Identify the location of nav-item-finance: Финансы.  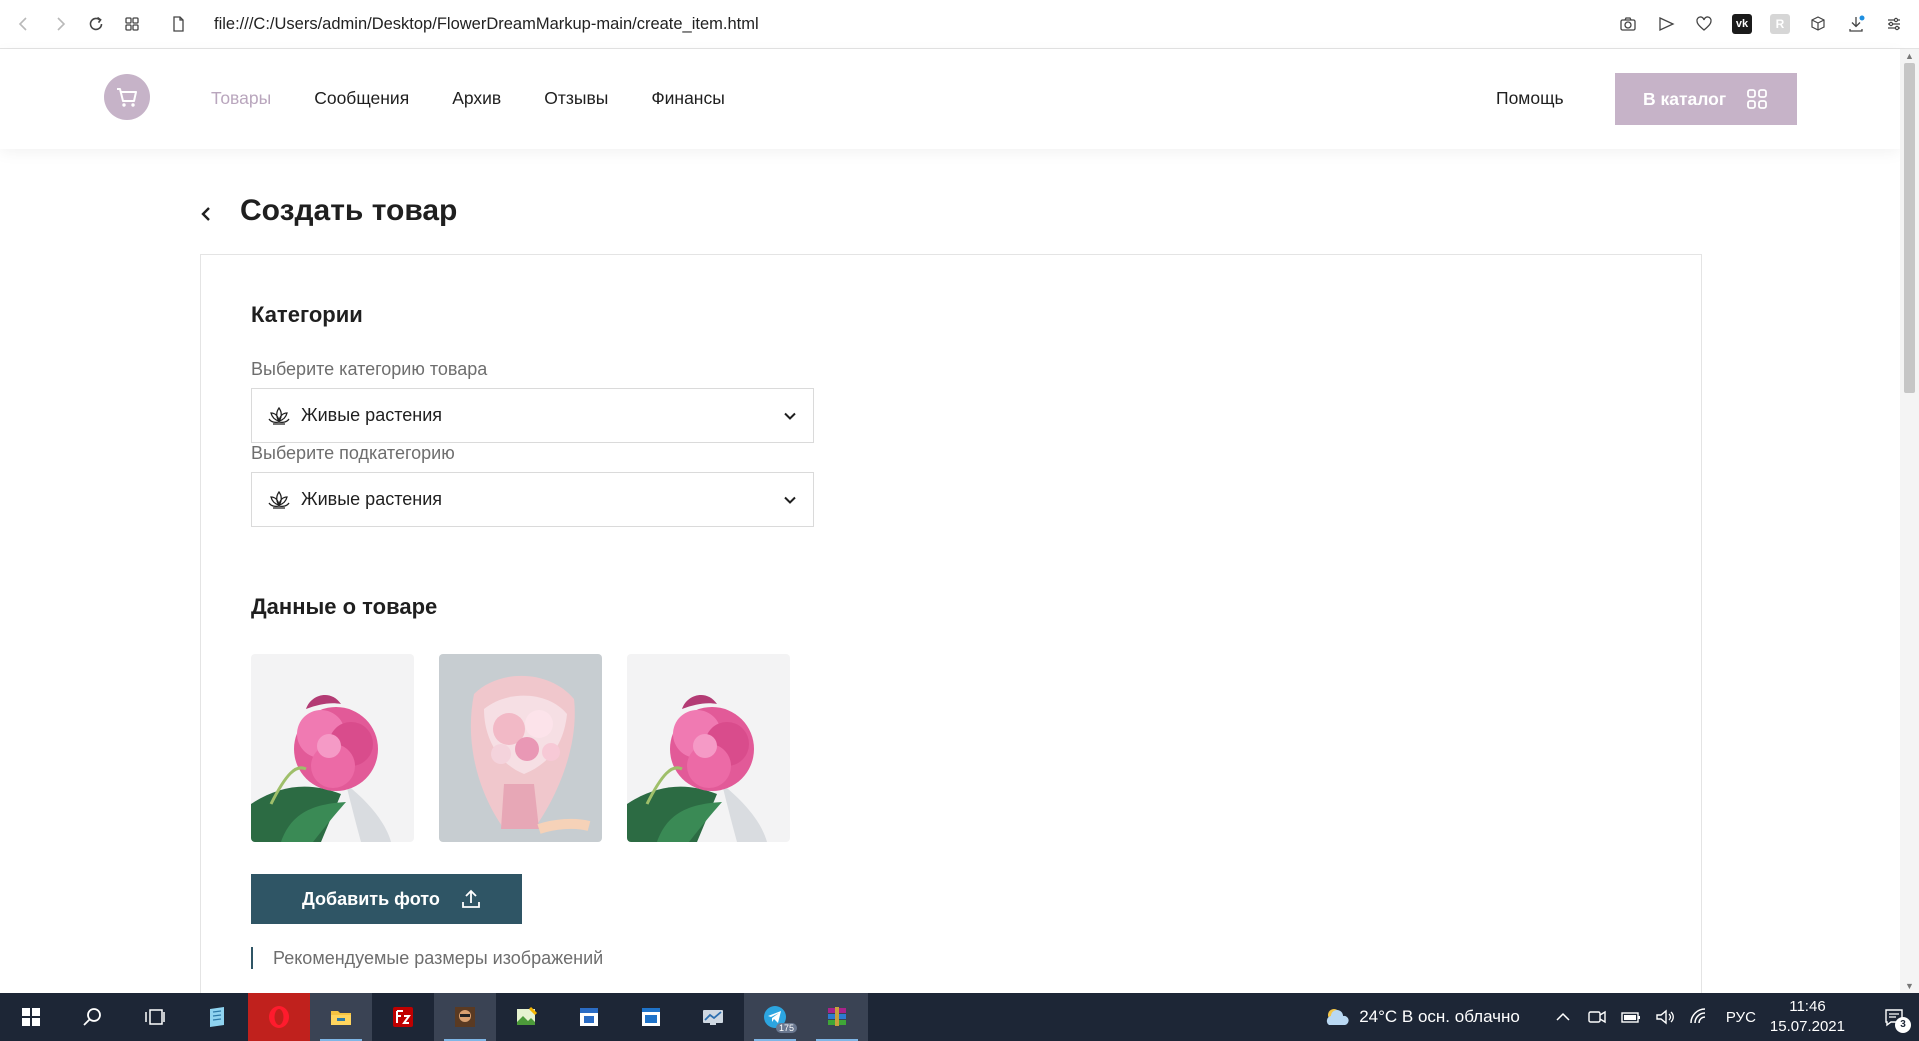
(687, 98).